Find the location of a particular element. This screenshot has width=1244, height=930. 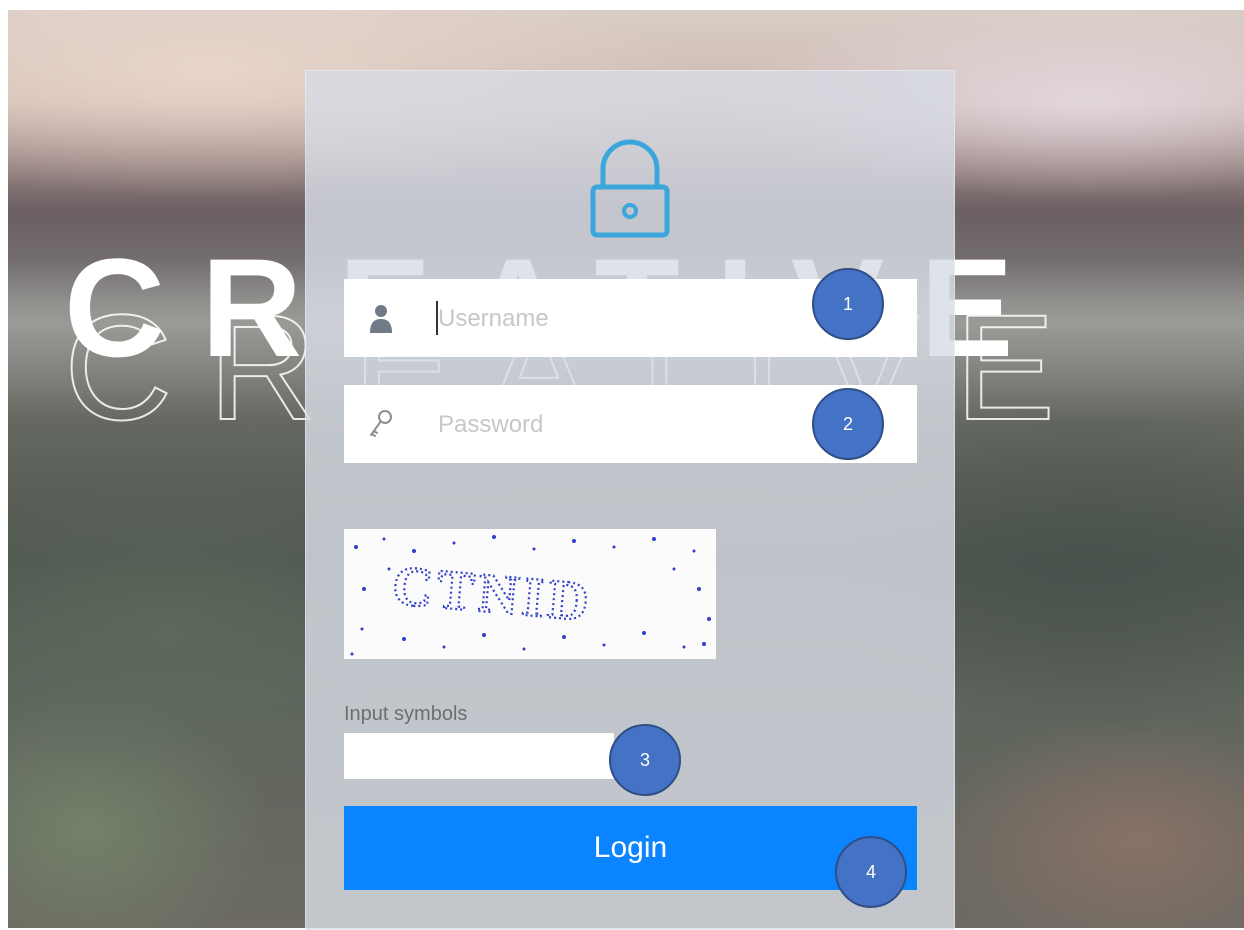

annotation-marker-4: 4 is located at coordinates (871, 872).